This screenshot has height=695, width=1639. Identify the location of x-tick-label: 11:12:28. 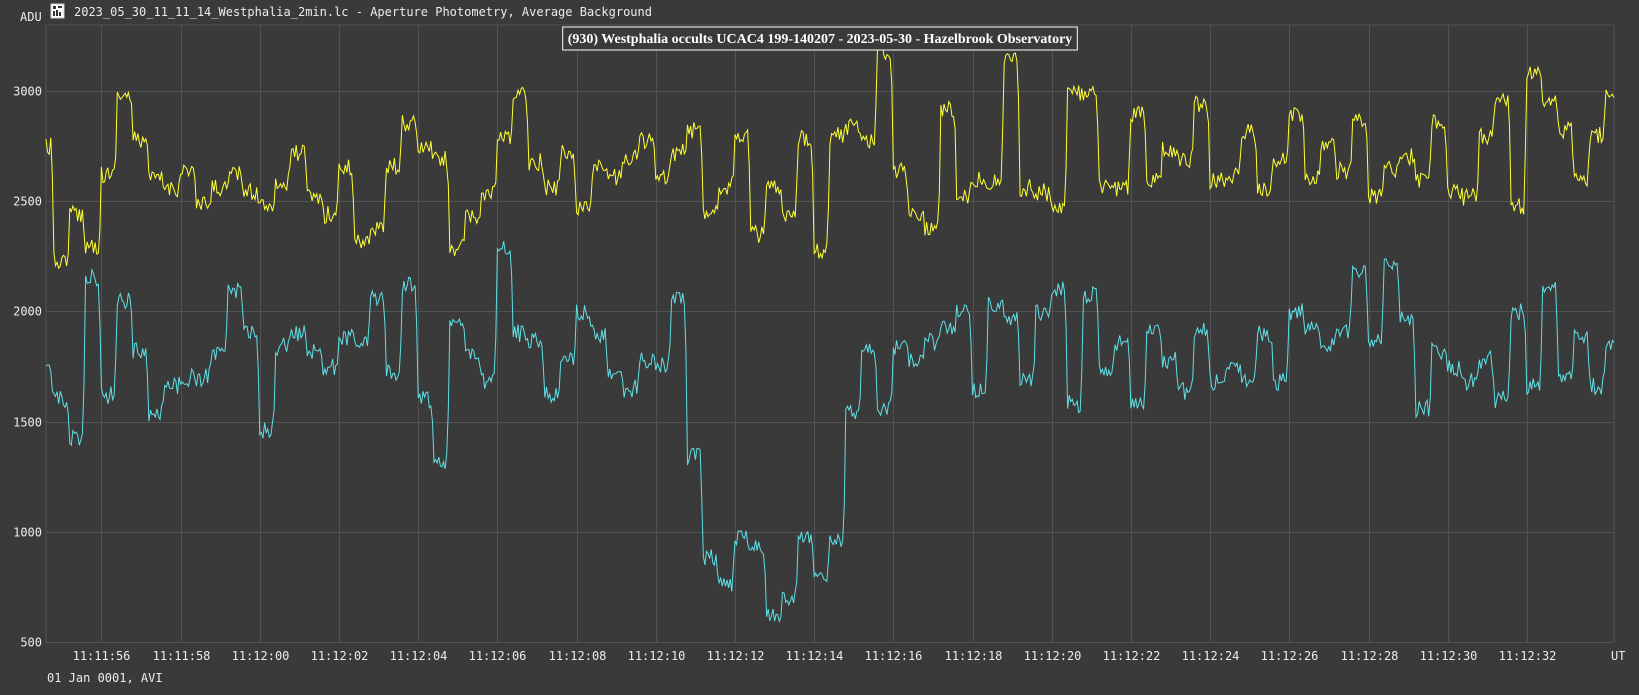
(1370, 656).